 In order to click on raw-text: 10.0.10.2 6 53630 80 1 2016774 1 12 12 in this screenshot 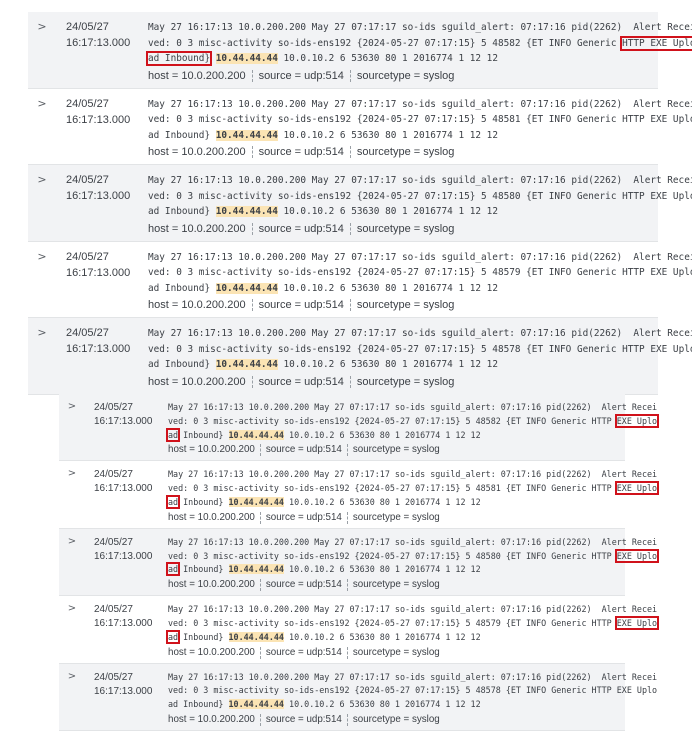, I will do `click(387, 364)`.